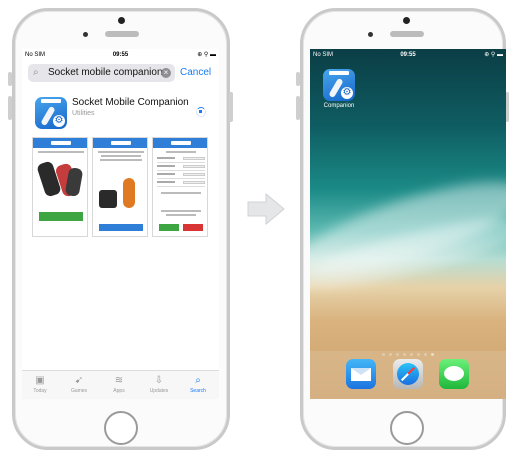 This screenshot has width=511, height=450. What do you see at coordinates (193, 227) in the screenshot?
I see `no-button` at bounding box center [193, 227].